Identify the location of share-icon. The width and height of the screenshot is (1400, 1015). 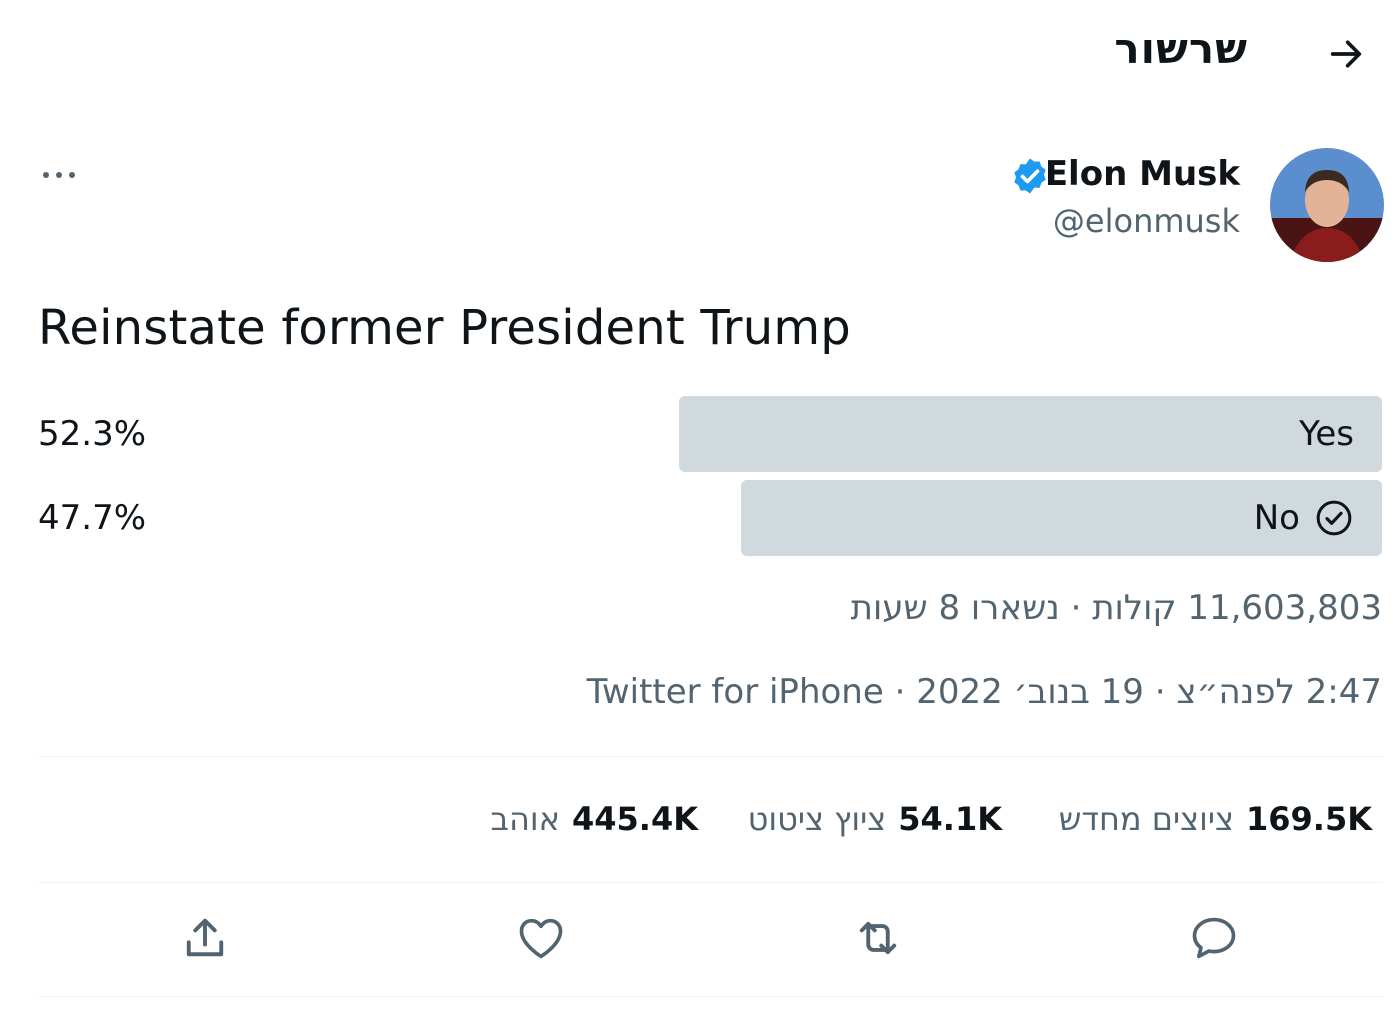
(205, 937).